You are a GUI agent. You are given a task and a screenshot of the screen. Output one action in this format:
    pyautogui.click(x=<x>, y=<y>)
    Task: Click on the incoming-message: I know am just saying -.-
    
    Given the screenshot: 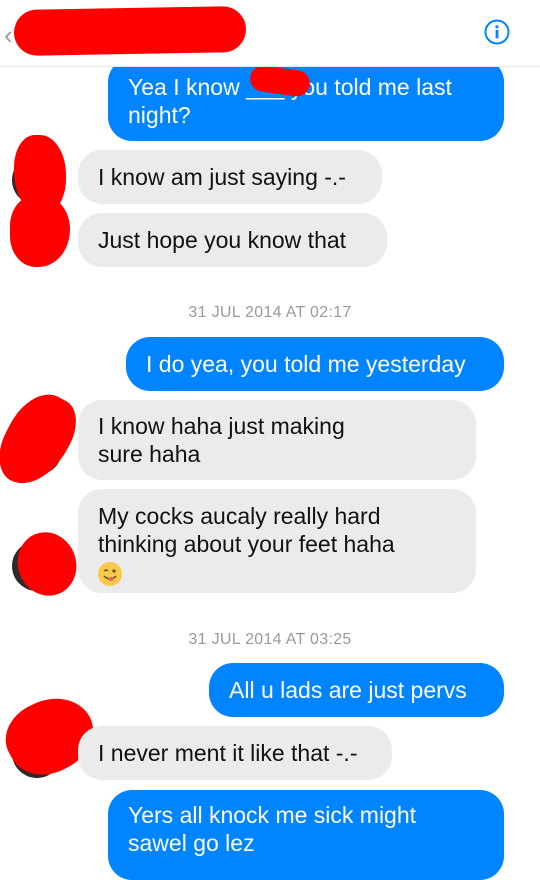 What is the action you would take?
    pyautogui.click(x=230, y=177)
    